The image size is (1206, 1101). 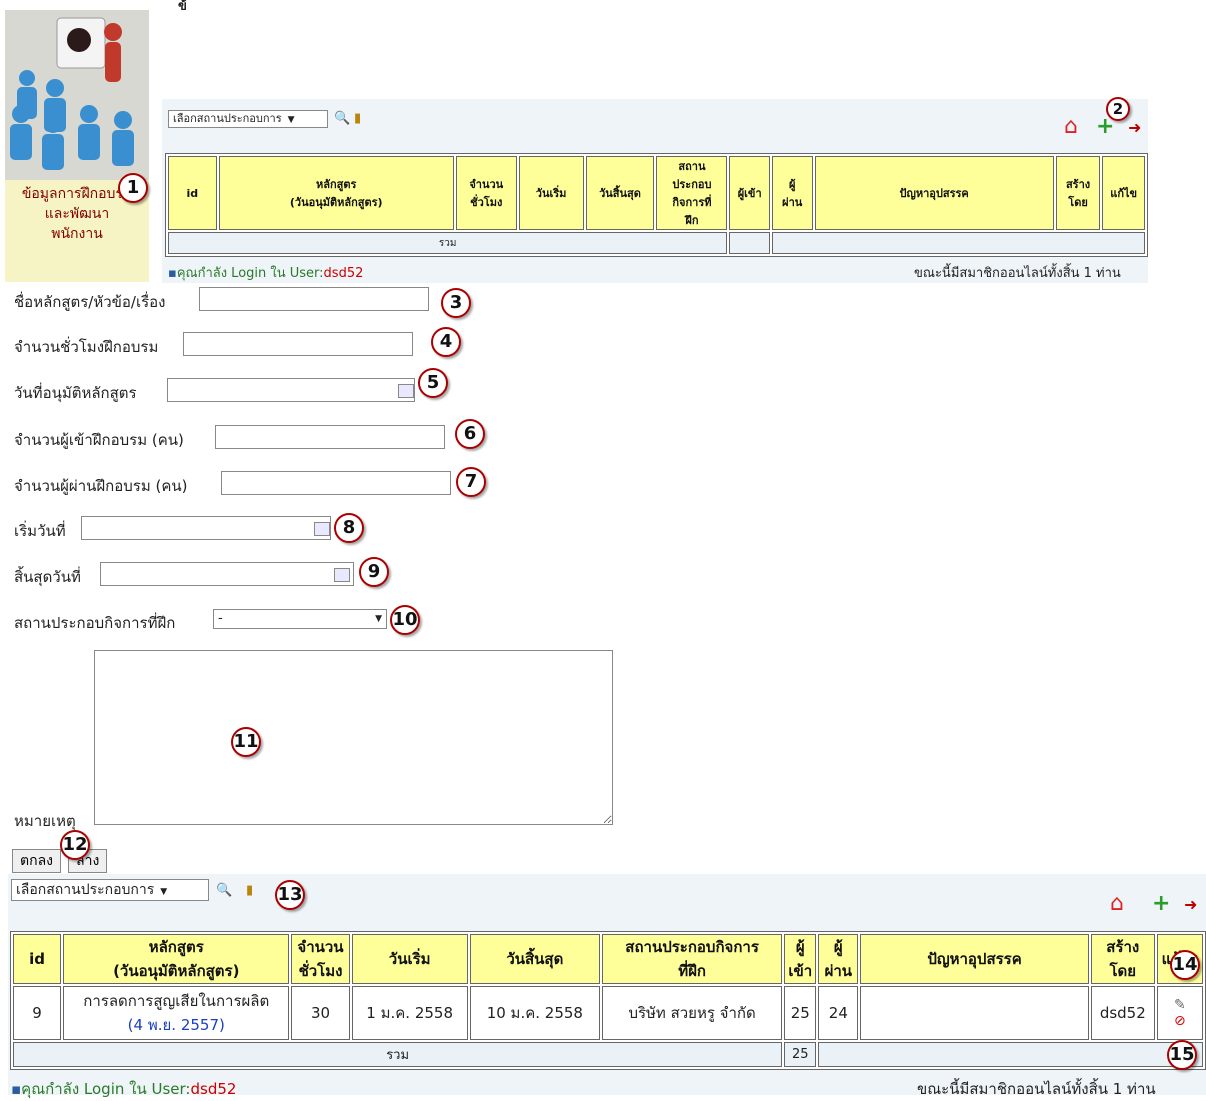 What do you see at coordinates (456, 303) in the screenshot?
I see `marker-3: 3` at bounding box center [456, 303].